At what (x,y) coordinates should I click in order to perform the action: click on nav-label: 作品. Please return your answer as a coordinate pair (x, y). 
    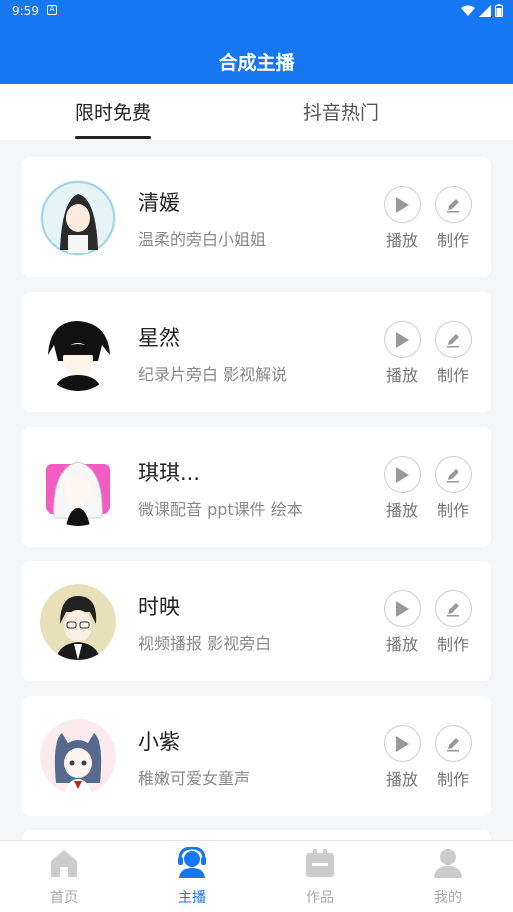
    Looking at the image, I should click on (320, 898).